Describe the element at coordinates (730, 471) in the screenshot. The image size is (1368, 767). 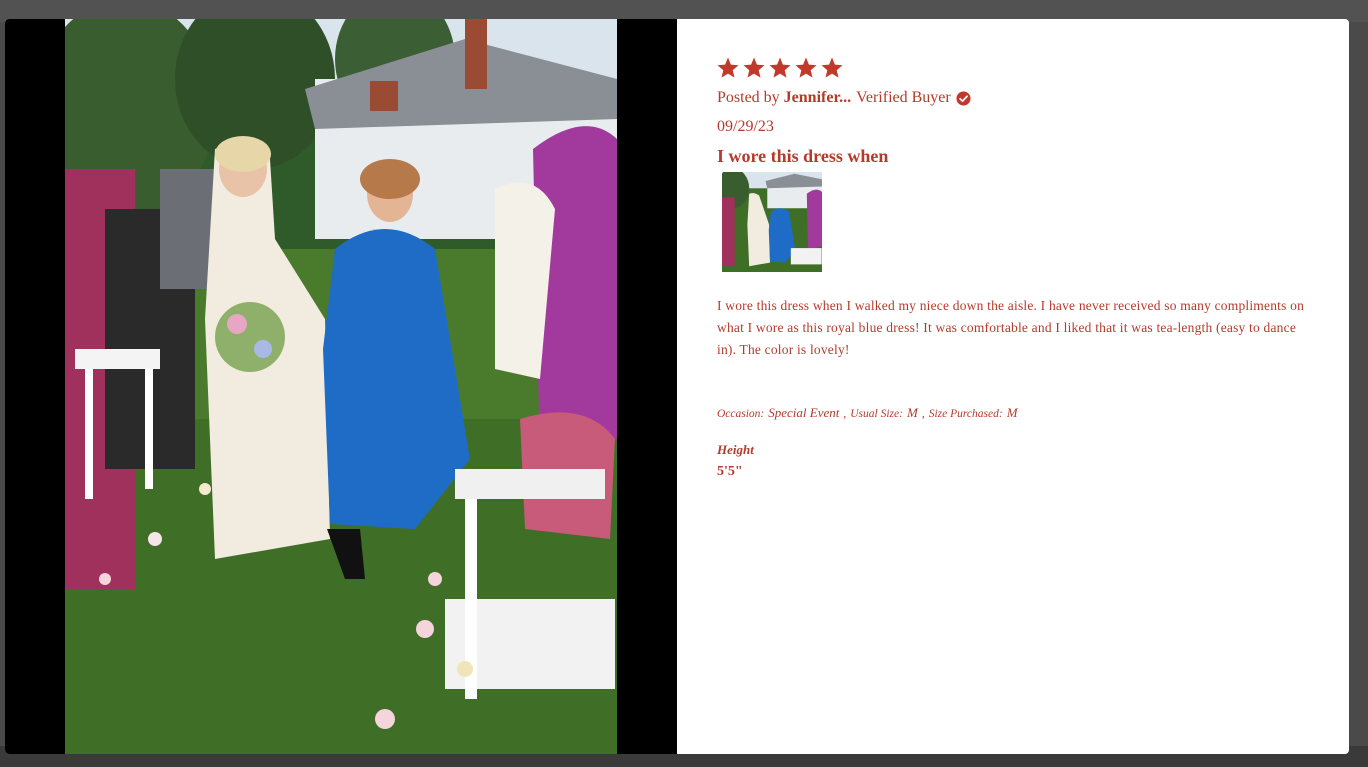
I see `height-value: 5'5"` at that location.